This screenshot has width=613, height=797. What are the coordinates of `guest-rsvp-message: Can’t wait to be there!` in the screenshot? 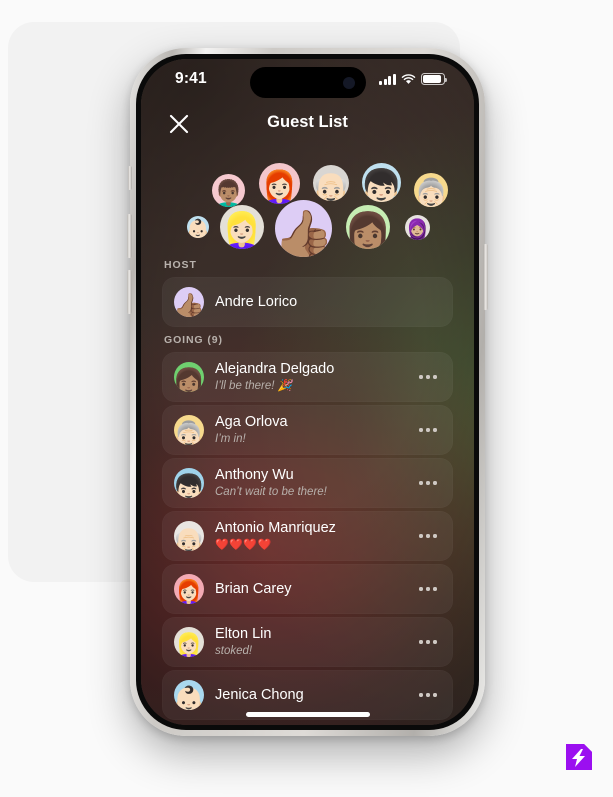 It's located at (271, 492).